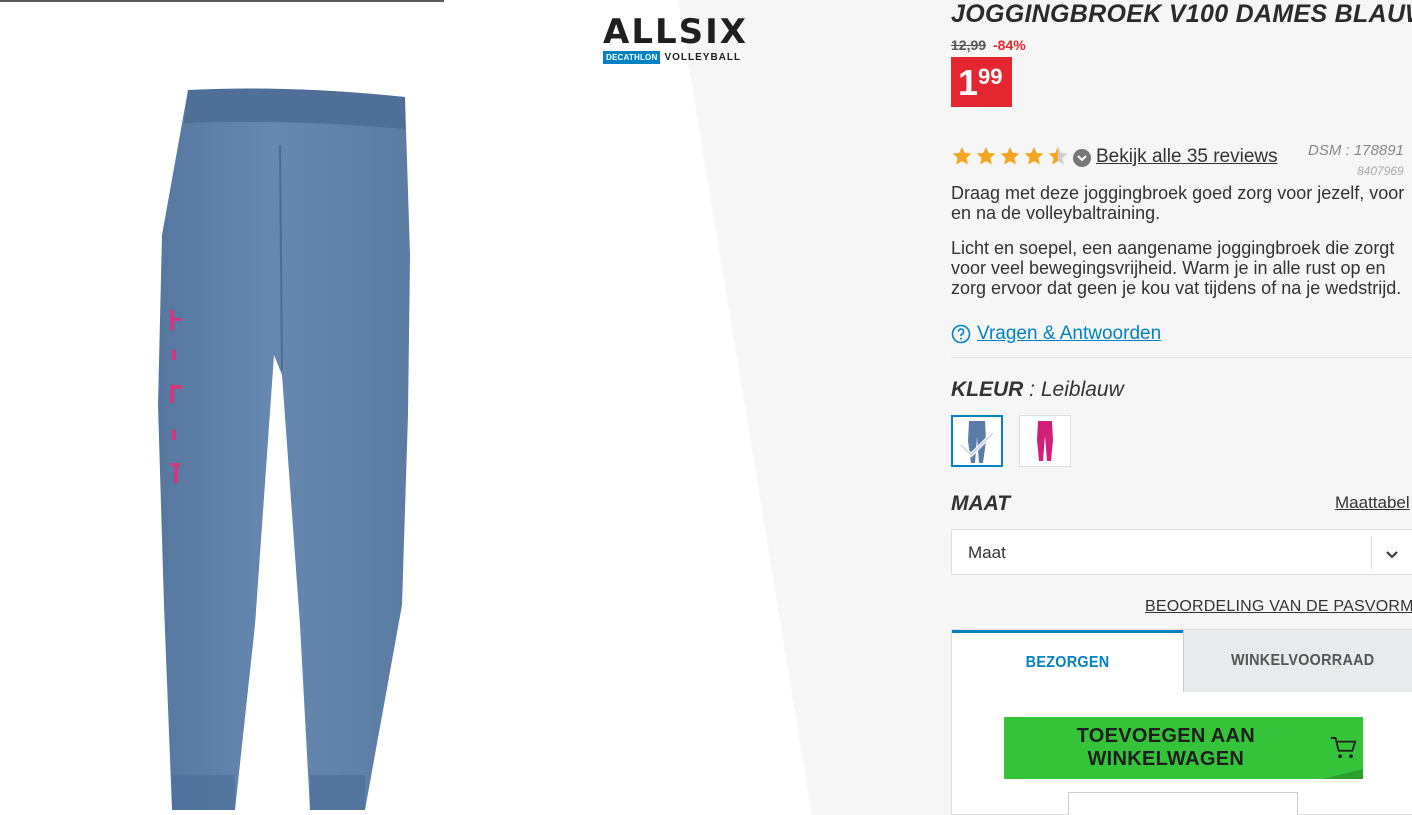 The height and width of the screenshot is (815, 1412). I want to click on reviews-link: Bekijk alle 35 reviews, so click(1187, 157).